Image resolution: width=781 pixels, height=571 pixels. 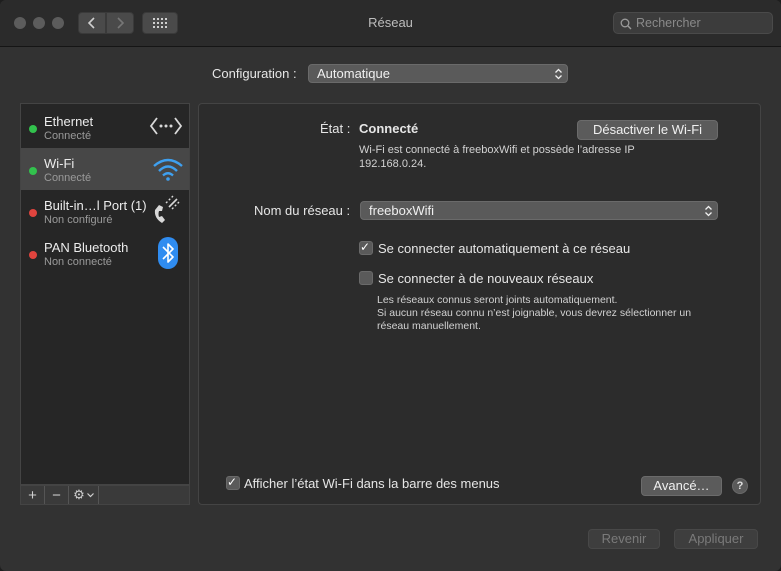 What do you see at coordinates (366, 278) in the screenshot?
I see `ask-new-networks-checkbox` at bounding box center [366, 278].